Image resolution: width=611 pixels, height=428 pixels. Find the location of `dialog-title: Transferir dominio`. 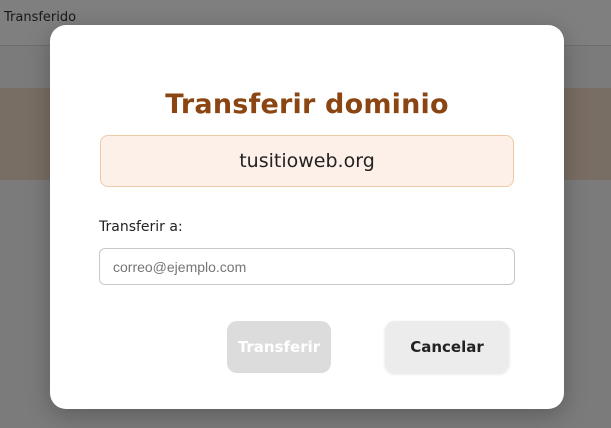

dialog-title: Transferir dominio is located at coordinates (307, 104).